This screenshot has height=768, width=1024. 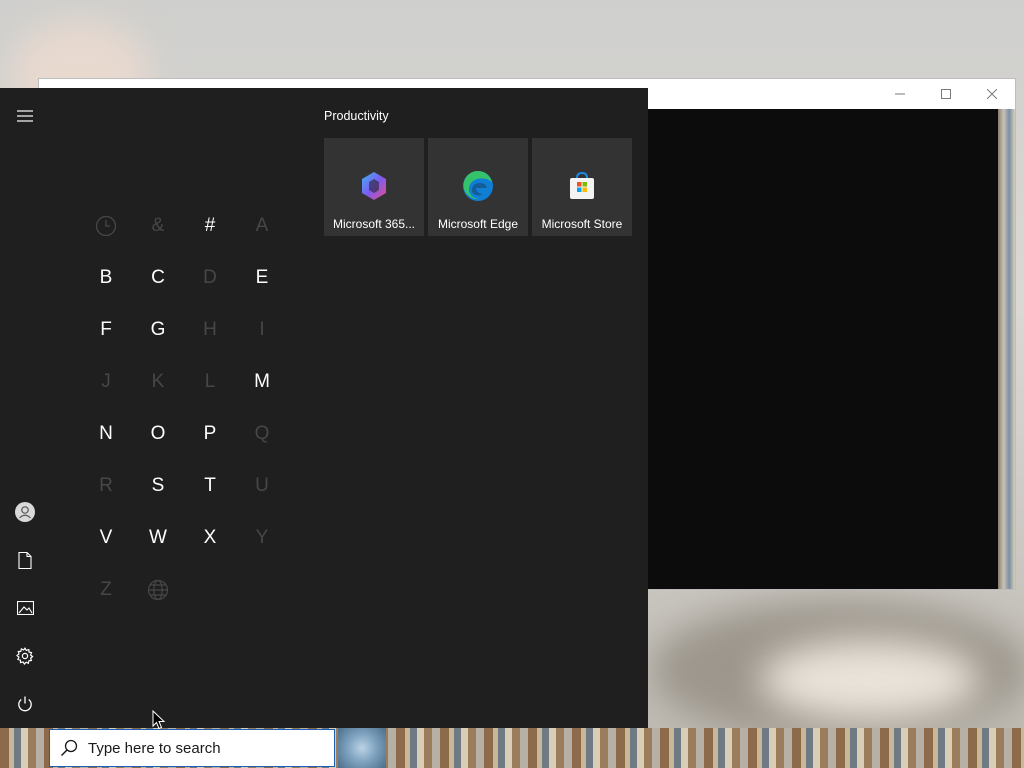 What do you see at coordinates (158, 330) in the screenshot?
I see `alphabet-letter: G` at bounding box center [158, 330].